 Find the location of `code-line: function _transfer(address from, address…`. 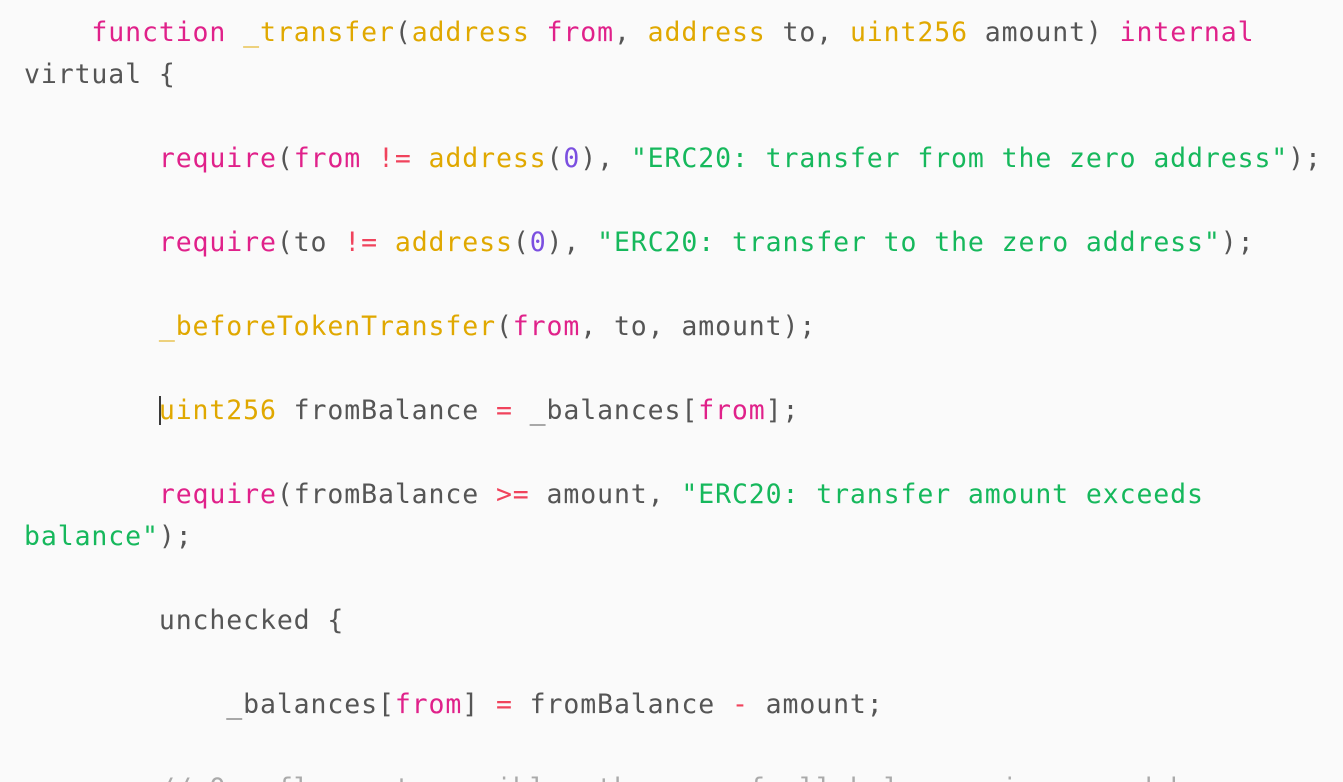

code-line: function _transfer(address from, address… is located at coordinates (683, 54).